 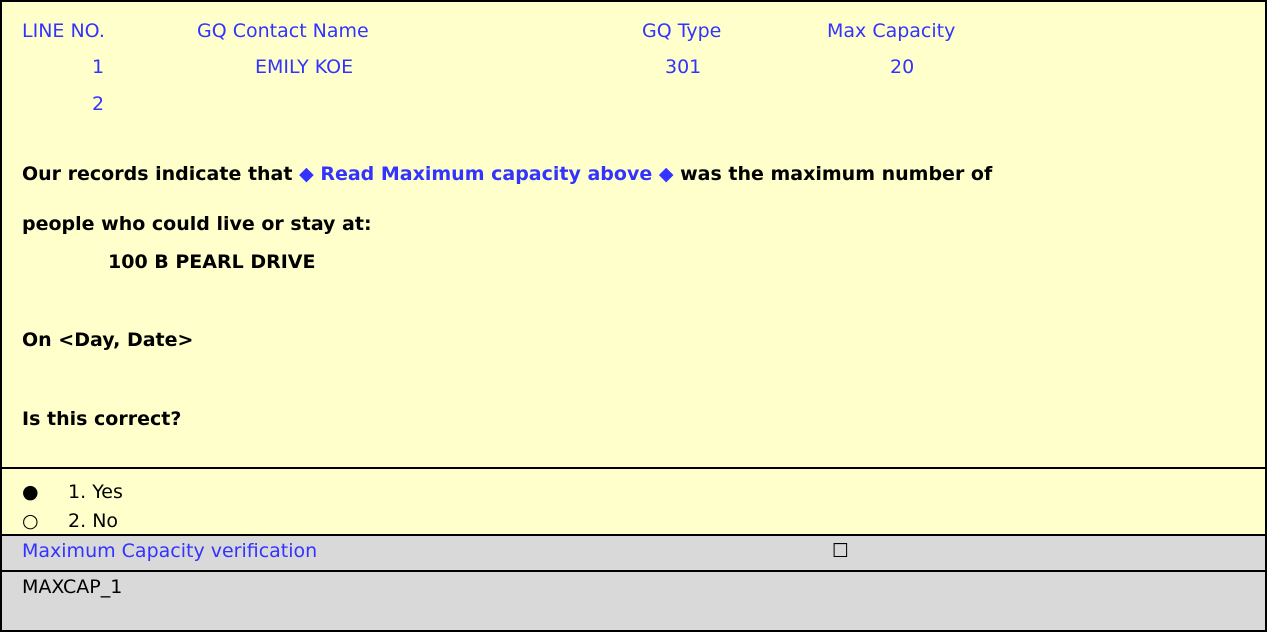 I want to click on header-gq-contact-name: GQ Contact Name, so click(x=283, y=31).